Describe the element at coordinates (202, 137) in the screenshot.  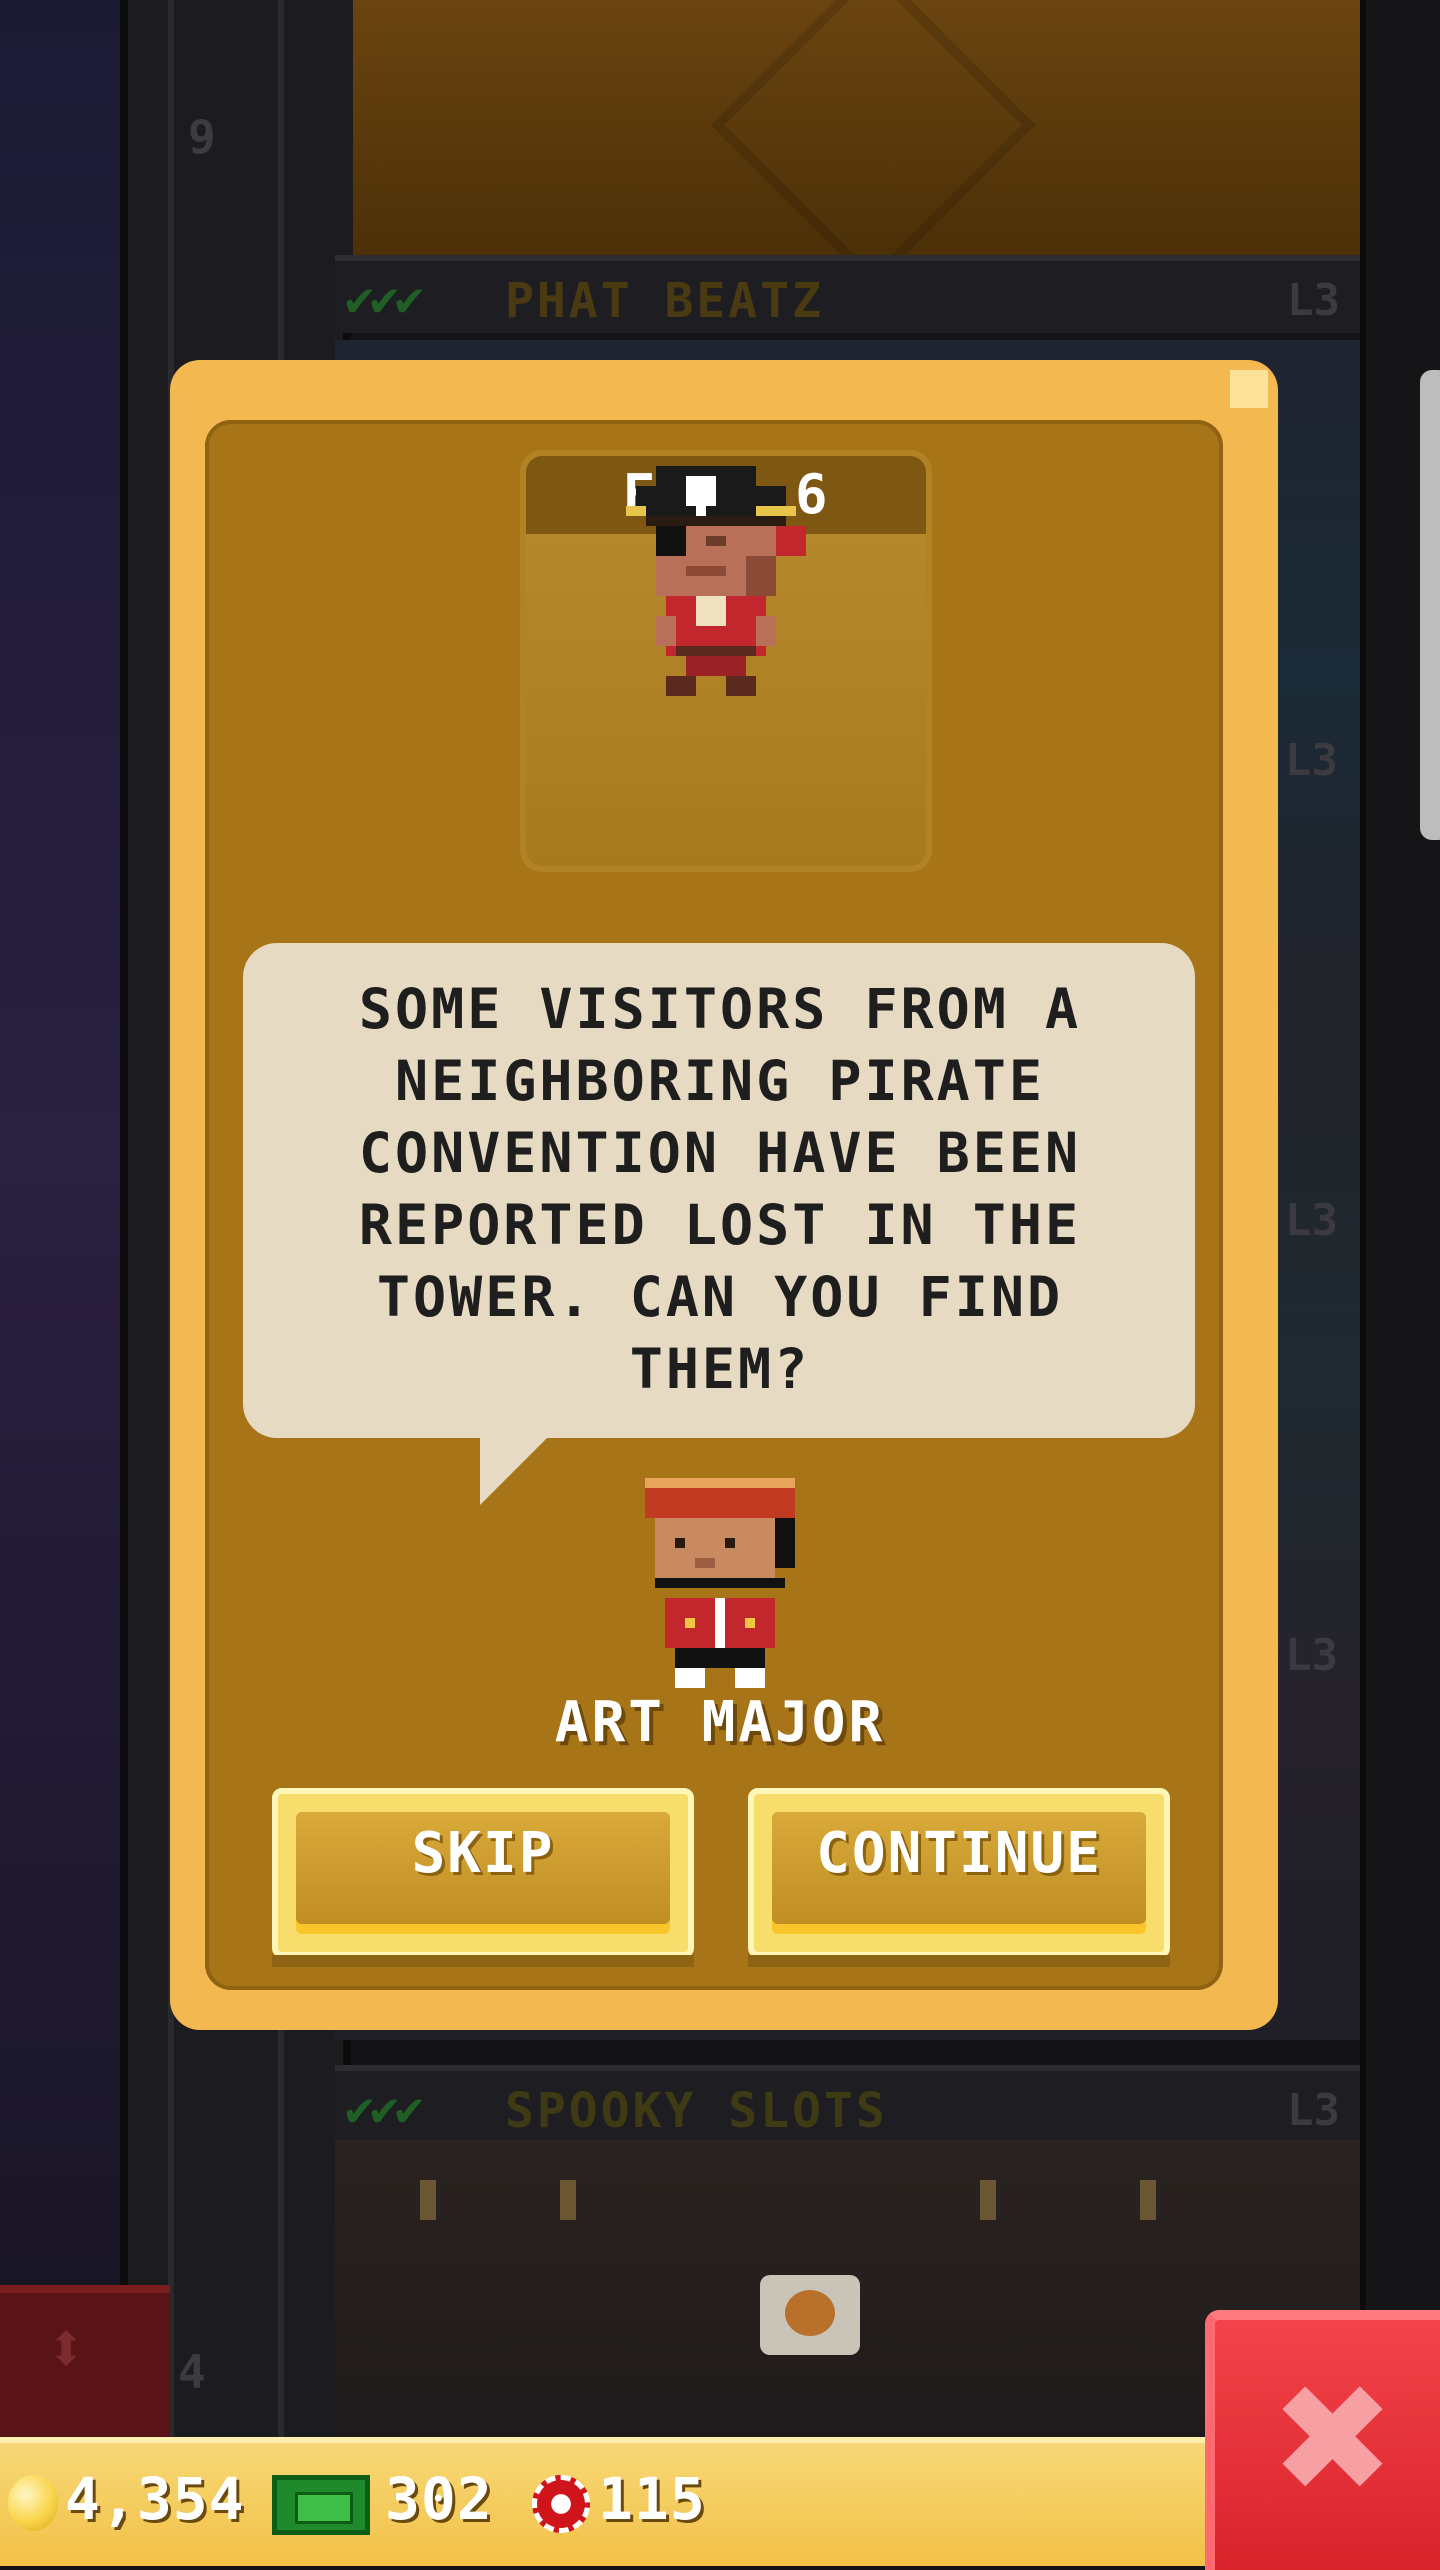
I see `floor-number: 9` at that location.